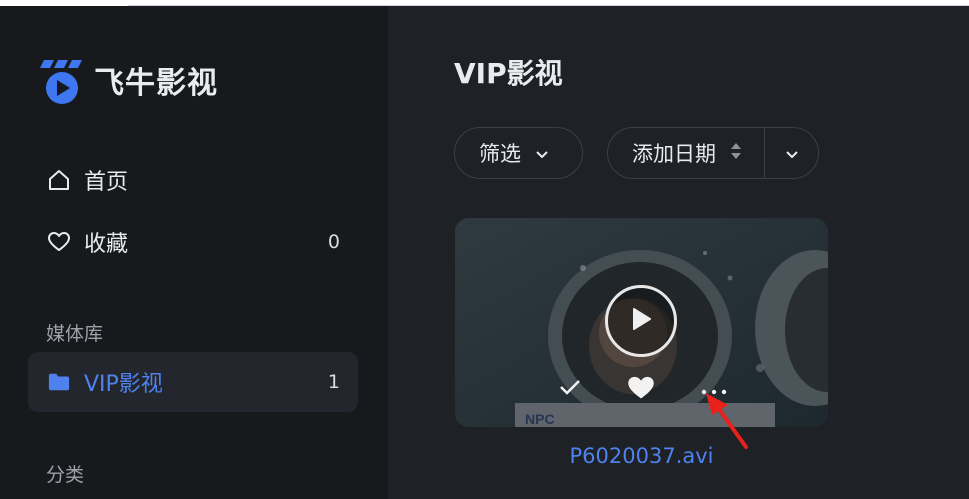 The image size is (969, 499). What do you see at coordinates (333, 242) in the screenshot?
I see `favorites-count: 0` at bounding box center [333, 242].